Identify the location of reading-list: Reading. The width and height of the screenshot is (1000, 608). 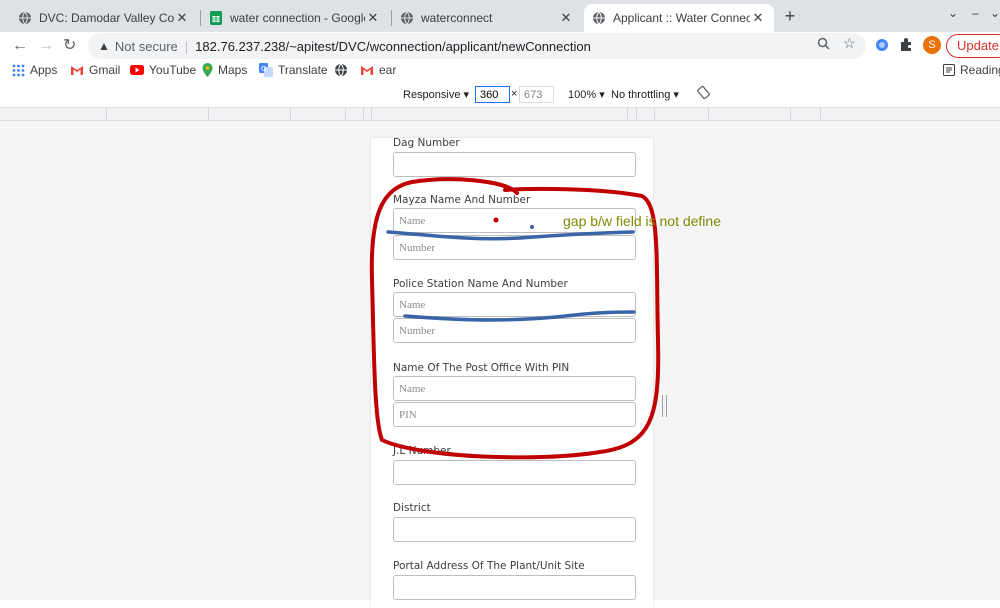
(971, 70).